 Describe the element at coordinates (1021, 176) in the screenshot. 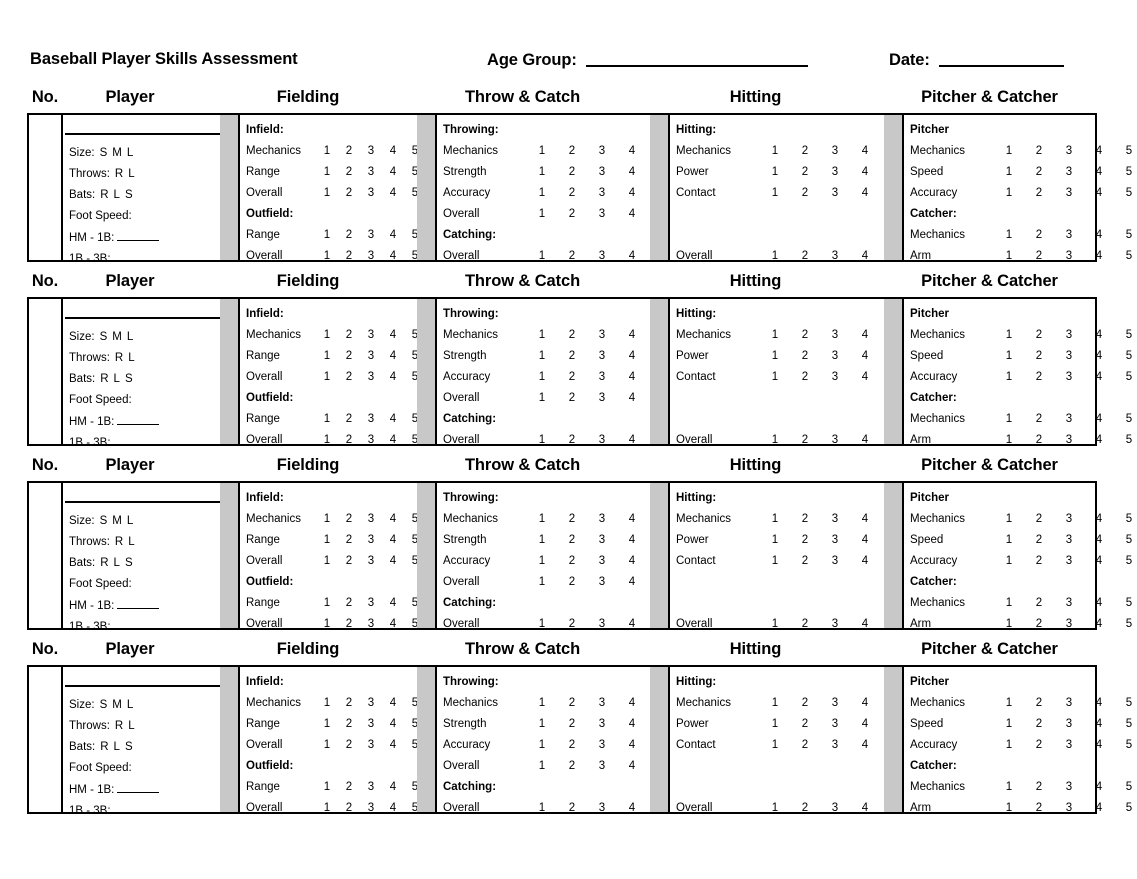

I see `skill-rating-row: Speed 1 2 3 4 5` at that location.